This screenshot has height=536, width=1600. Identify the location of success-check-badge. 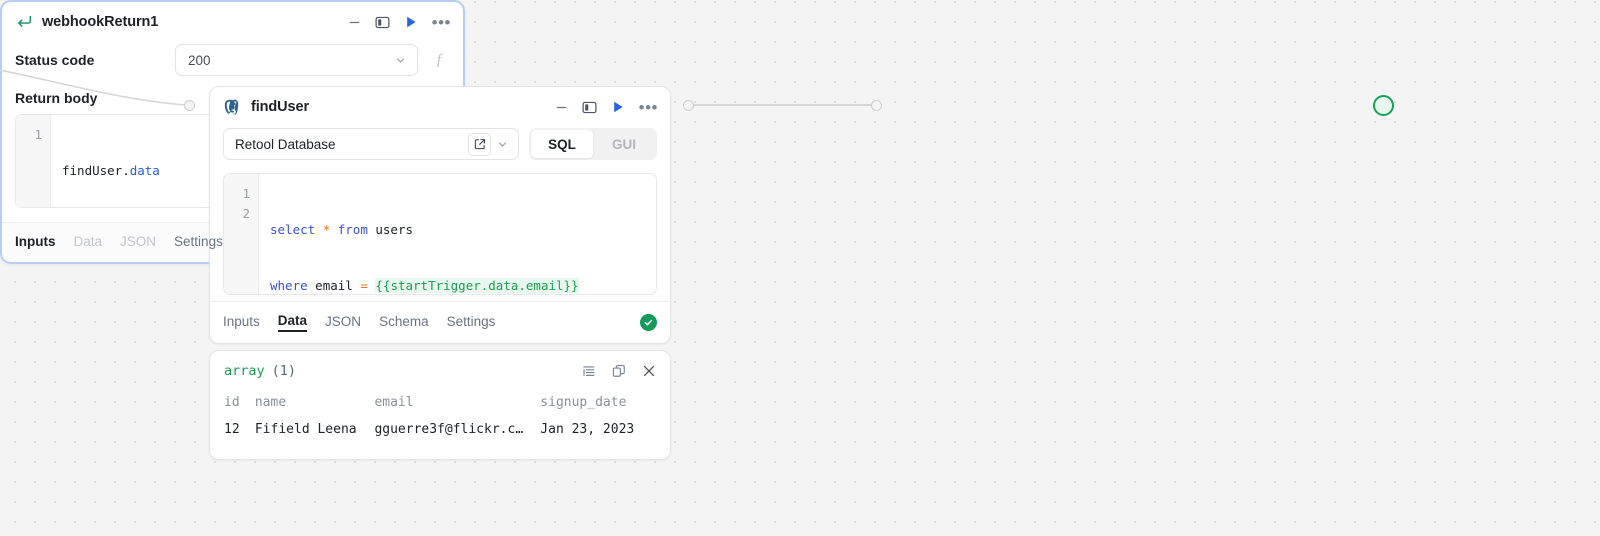
(648, 322).